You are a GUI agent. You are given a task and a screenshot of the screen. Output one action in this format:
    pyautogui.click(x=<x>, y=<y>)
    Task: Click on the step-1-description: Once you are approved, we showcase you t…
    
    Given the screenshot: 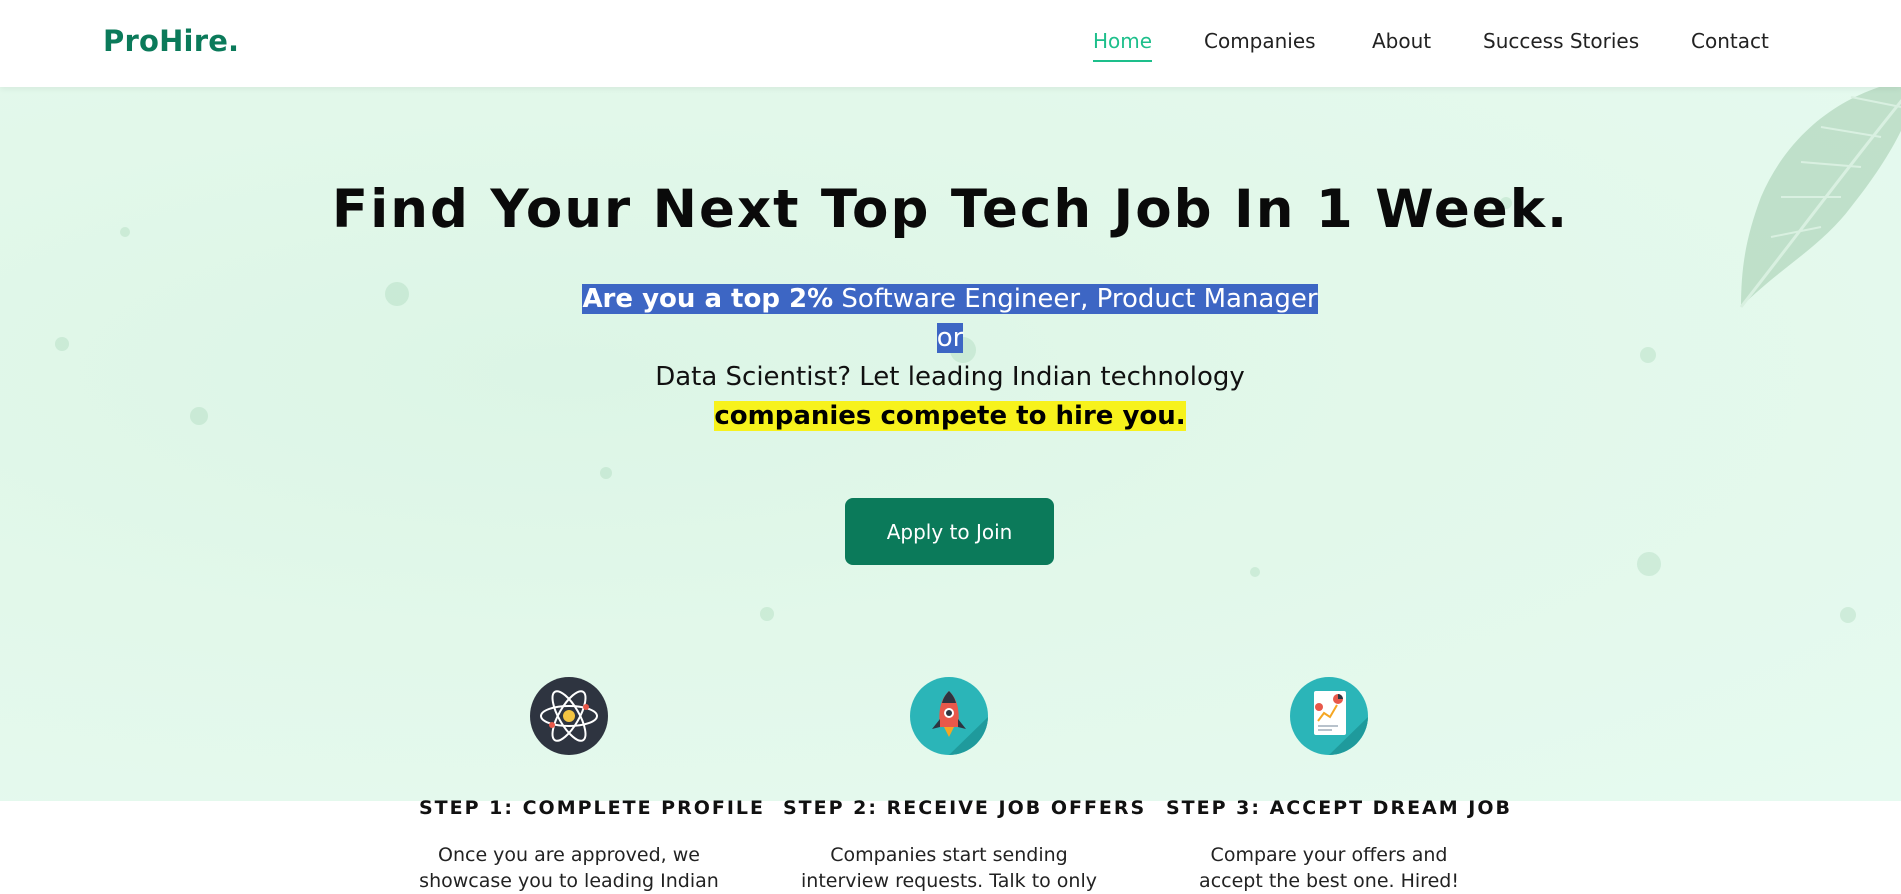 What is the action you would take?
    pyautogui.click(x=569, y=868)
    